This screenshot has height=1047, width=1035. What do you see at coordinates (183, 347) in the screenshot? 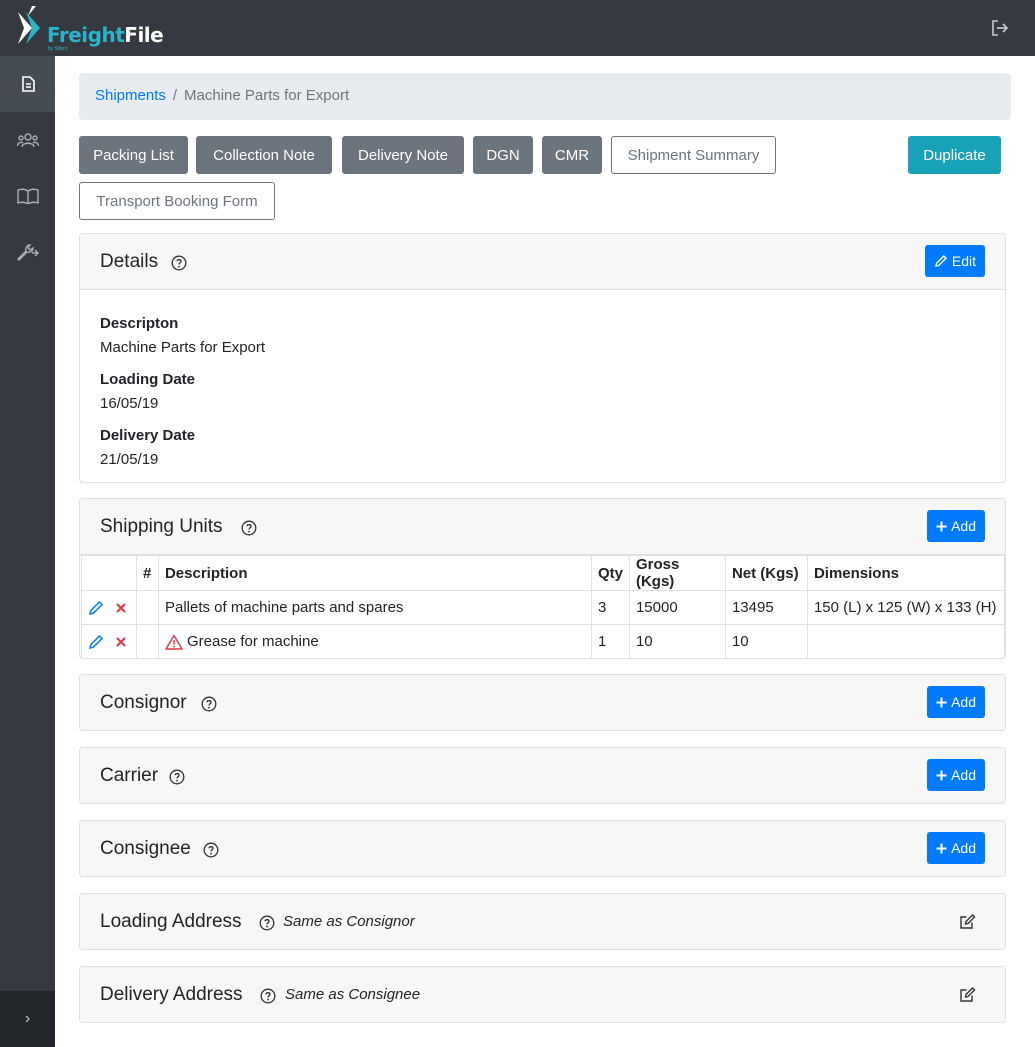
I see `description-value: Machine Parts for Export` at bounding box center [183, 347].